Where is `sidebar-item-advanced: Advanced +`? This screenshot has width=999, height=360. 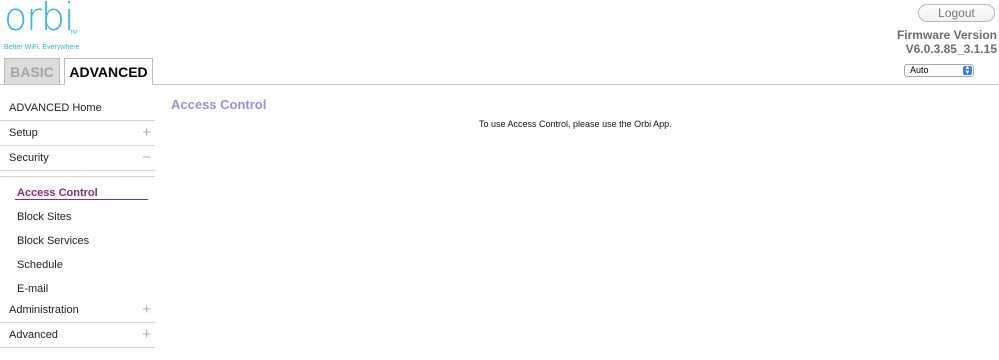 sidebar-item-advanced: Advanced + is located at coordinates (77, 335).